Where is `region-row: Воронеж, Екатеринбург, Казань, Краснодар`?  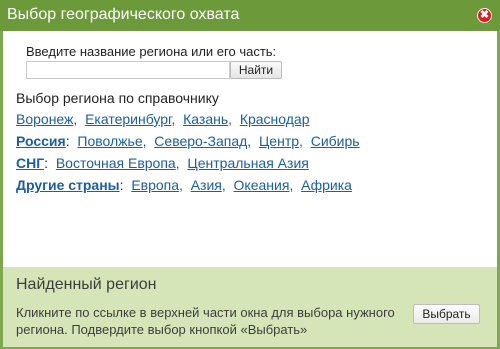 region-row: Воронеж, Екатеринбург, Казань, Краснодар is located at coordinates (163, 119).